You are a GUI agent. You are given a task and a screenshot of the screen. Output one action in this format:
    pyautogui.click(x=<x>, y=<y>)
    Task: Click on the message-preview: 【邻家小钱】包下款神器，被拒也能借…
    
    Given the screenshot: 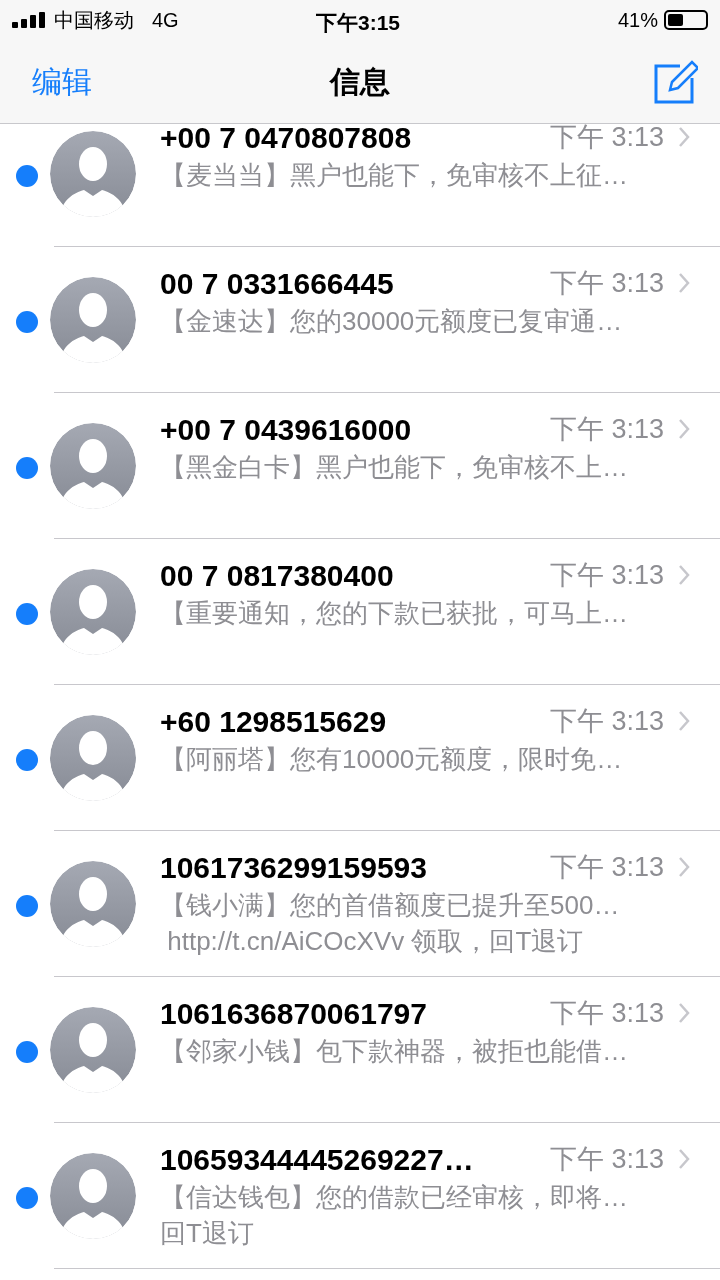 What is the action you would take?
    pyautogui.click(x=394, y=1051)
    